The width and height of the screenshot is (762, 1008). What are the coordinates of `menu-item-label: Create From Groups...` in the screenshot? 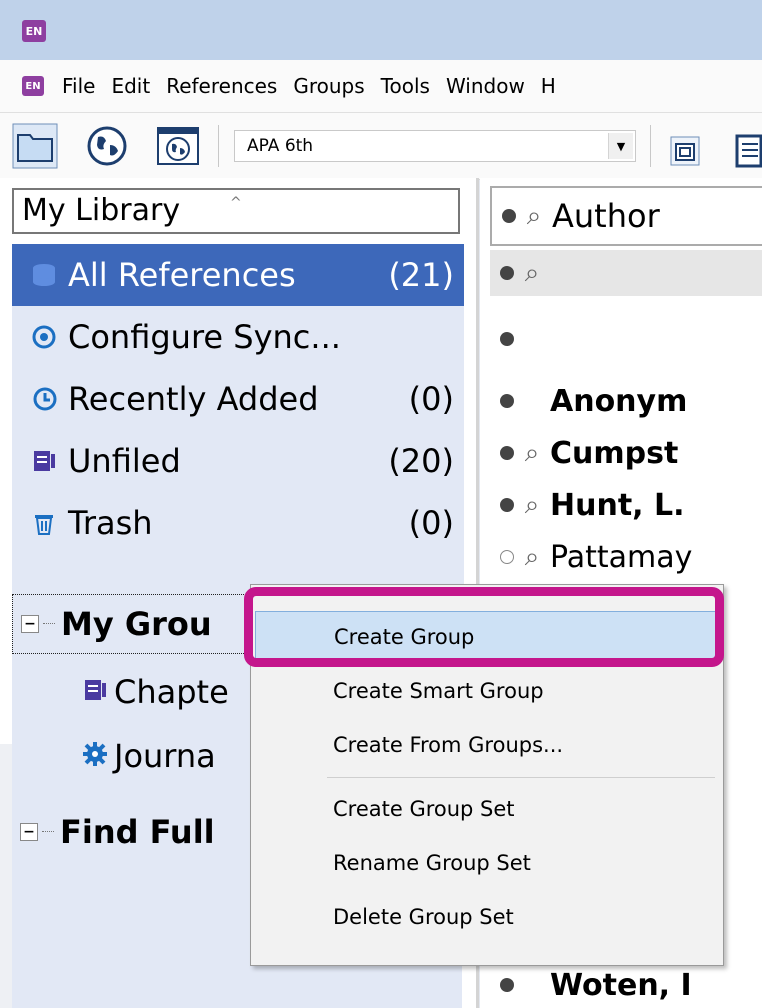 It's located at (448, 745).